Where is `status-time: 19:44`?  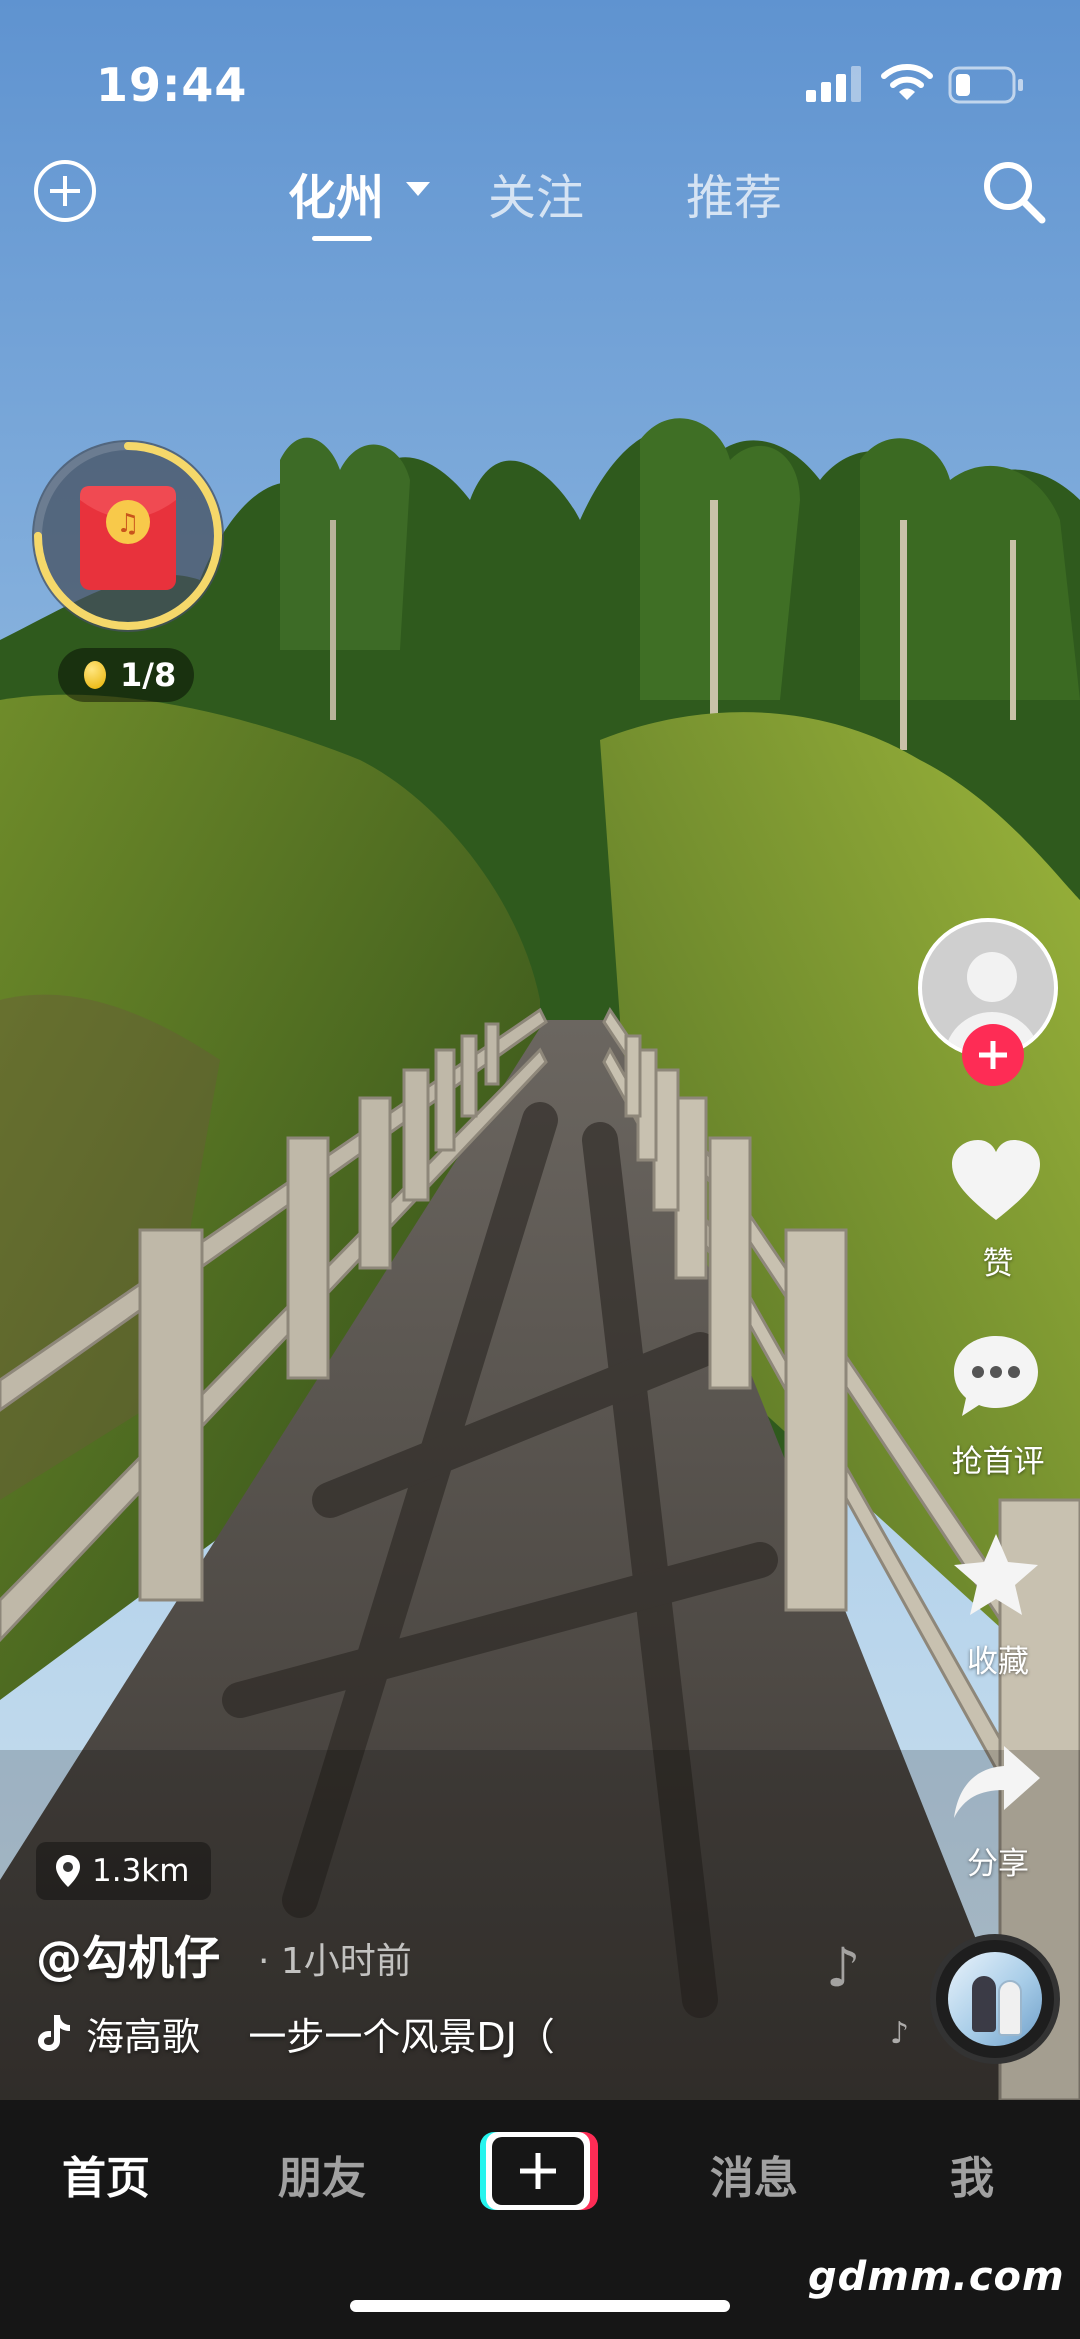 status-time: 19:44 is located at coordinates (172, 85).